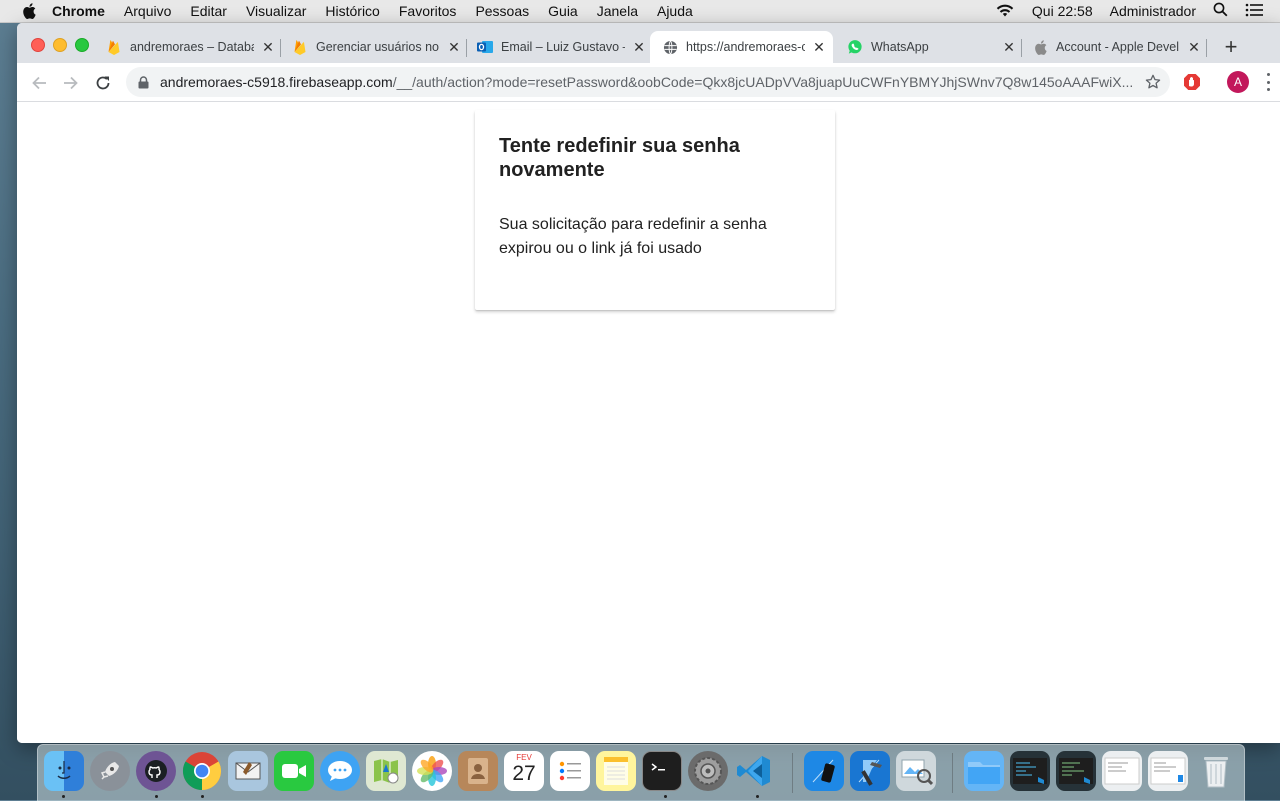 This screenshot has width=1280, height=801. I want to click on new-tab-button: +, so click(1231, 46).